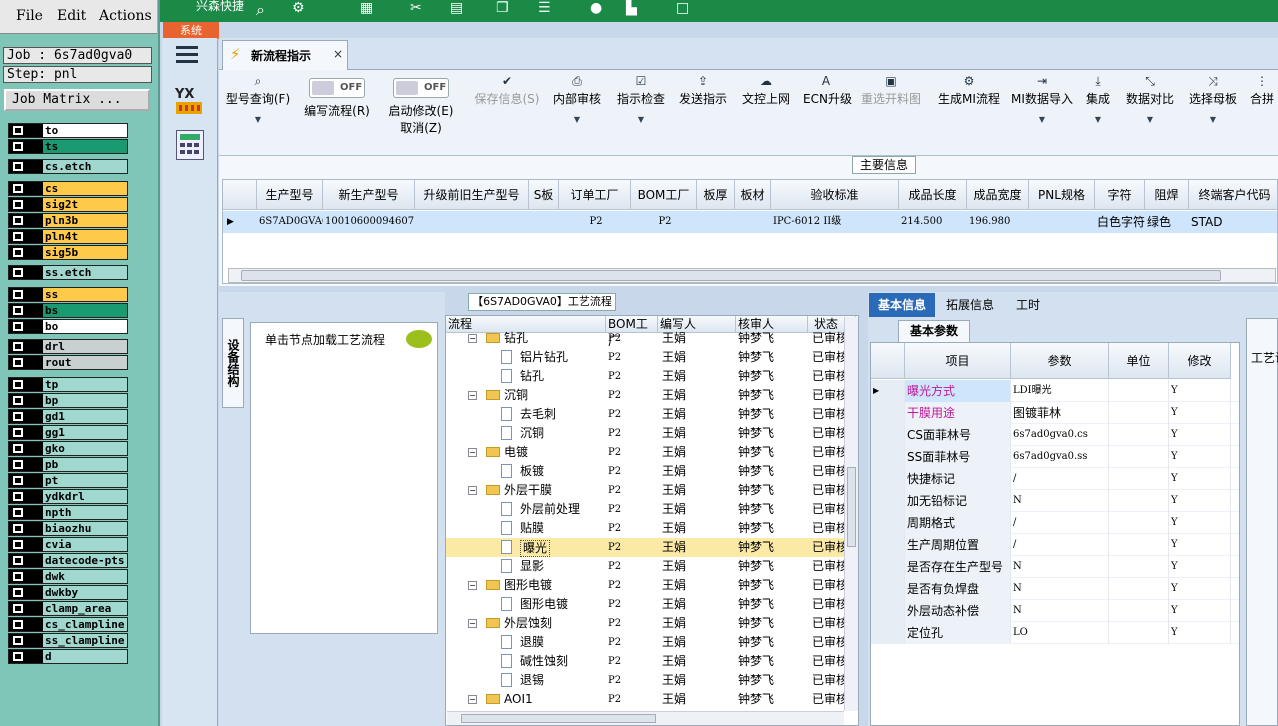 The width and height of the screenshot is (1278, 726). I want to click on vertical-scrollbar, so click(851, 514).